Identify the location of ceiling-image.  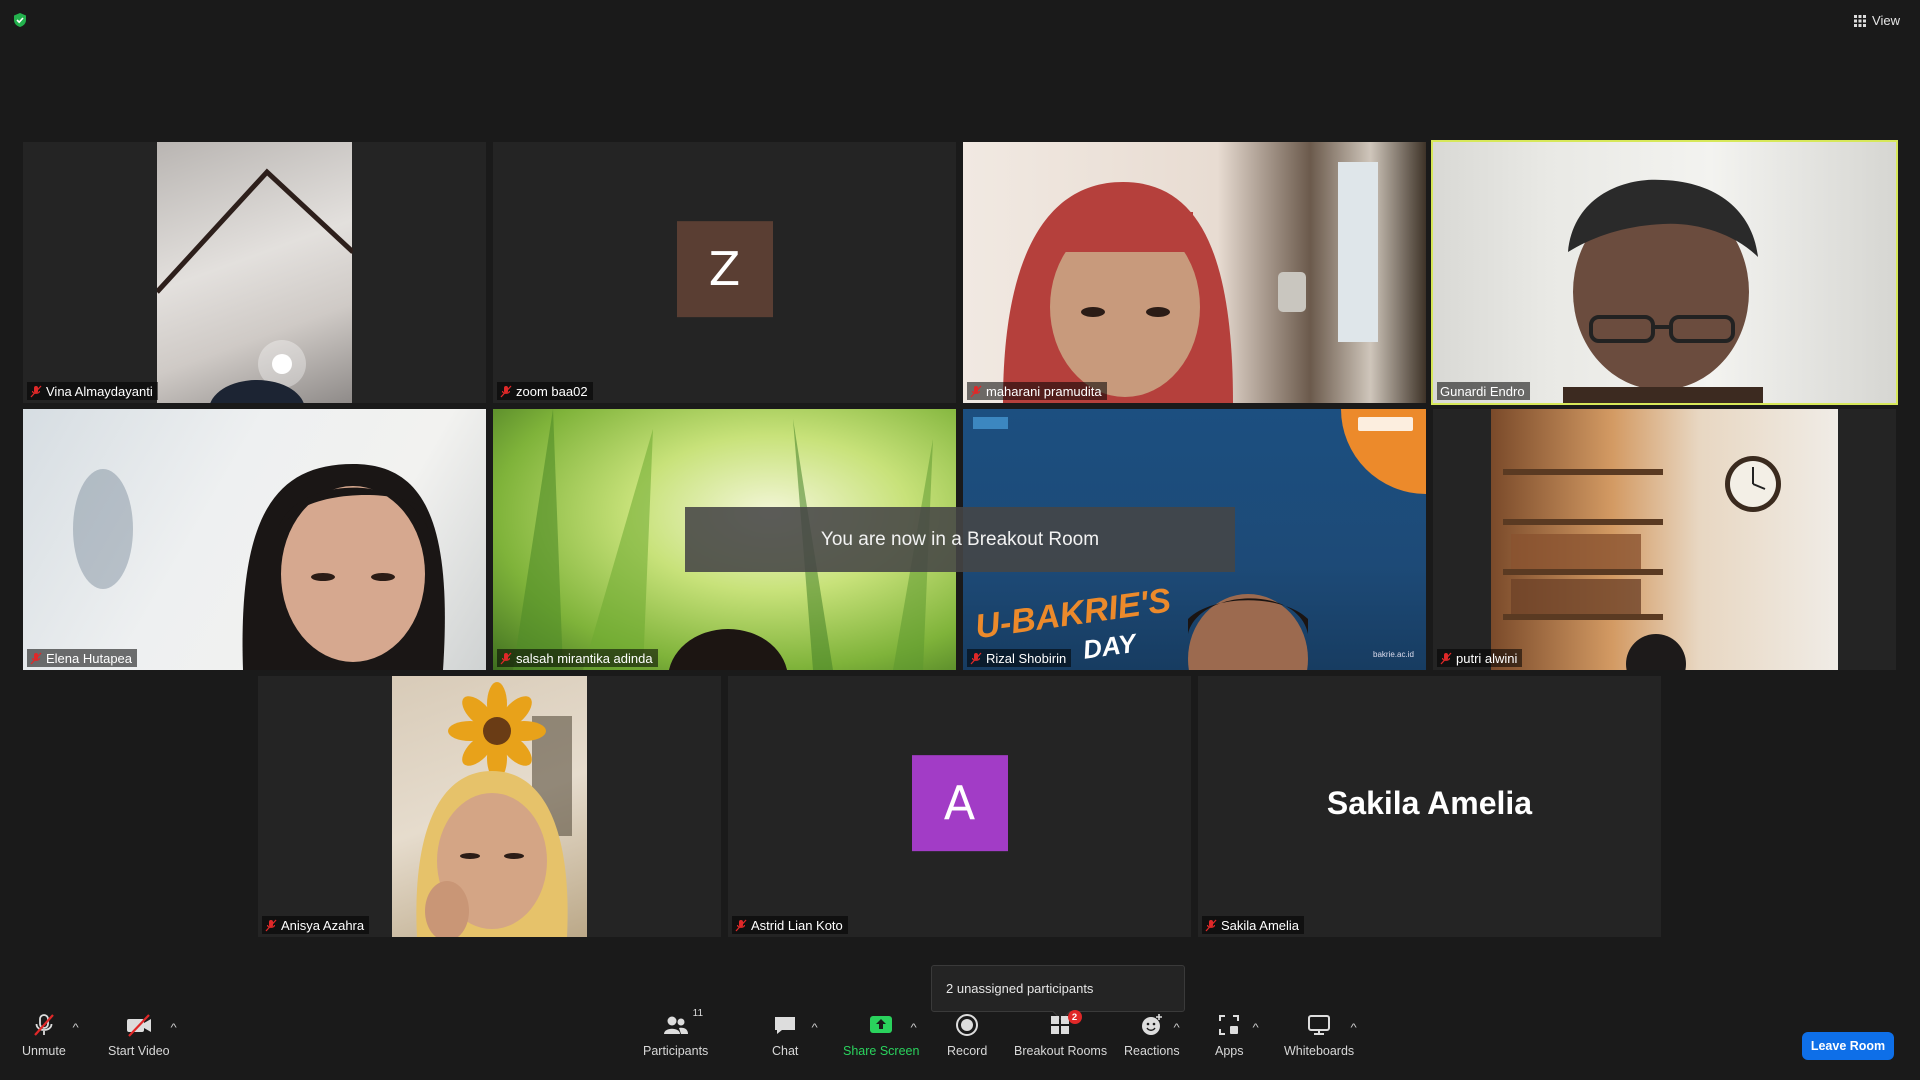
(255, 285).